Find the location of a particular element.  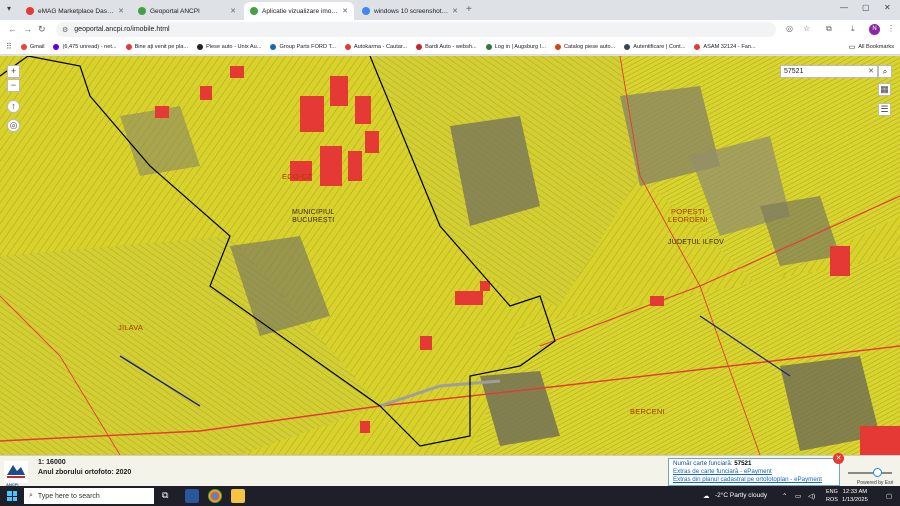

notifications-icon: ▢ is located at coordinates (889, 496).